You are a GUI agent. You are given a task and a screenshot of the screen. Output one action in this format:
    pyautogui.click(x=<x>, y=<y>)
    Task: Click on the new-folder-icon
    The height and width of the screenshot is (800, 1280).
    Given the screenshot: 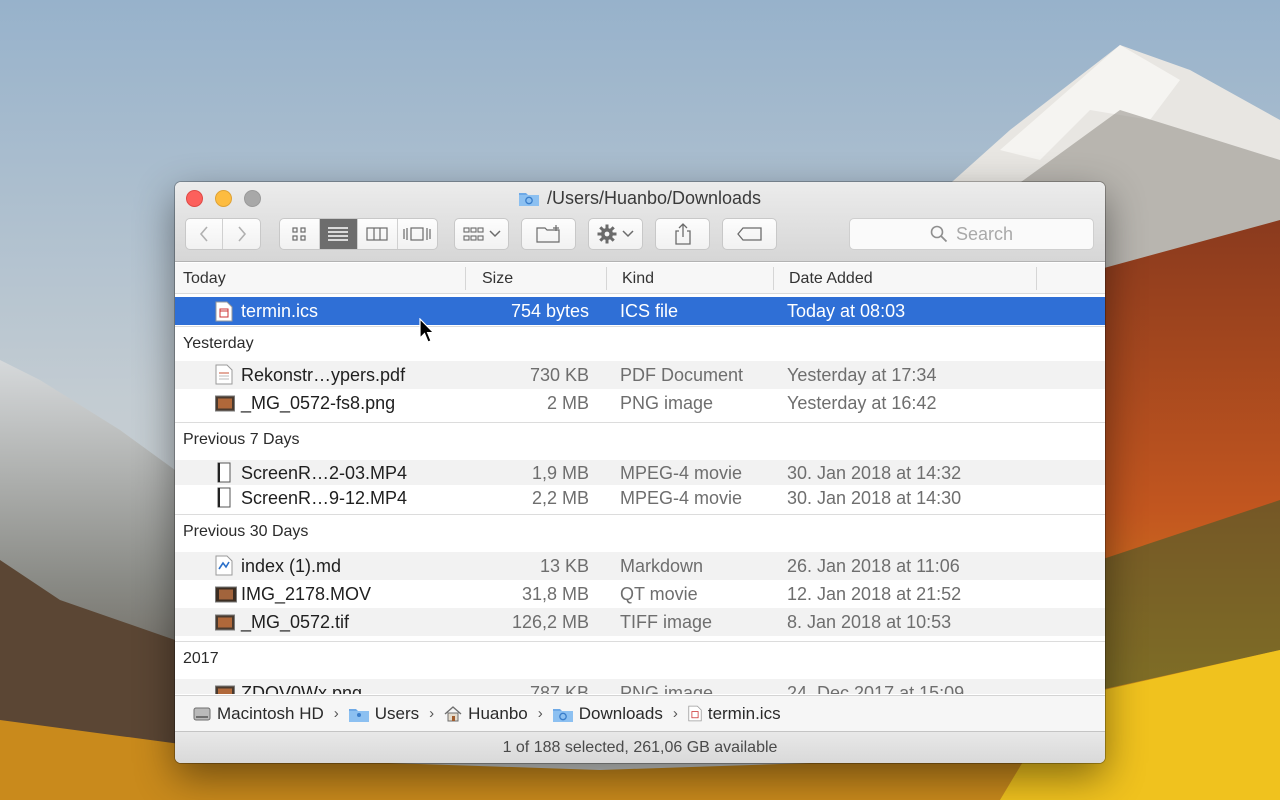 What is the action you would take?
    pyautogui.click(x=547, y=234)
    